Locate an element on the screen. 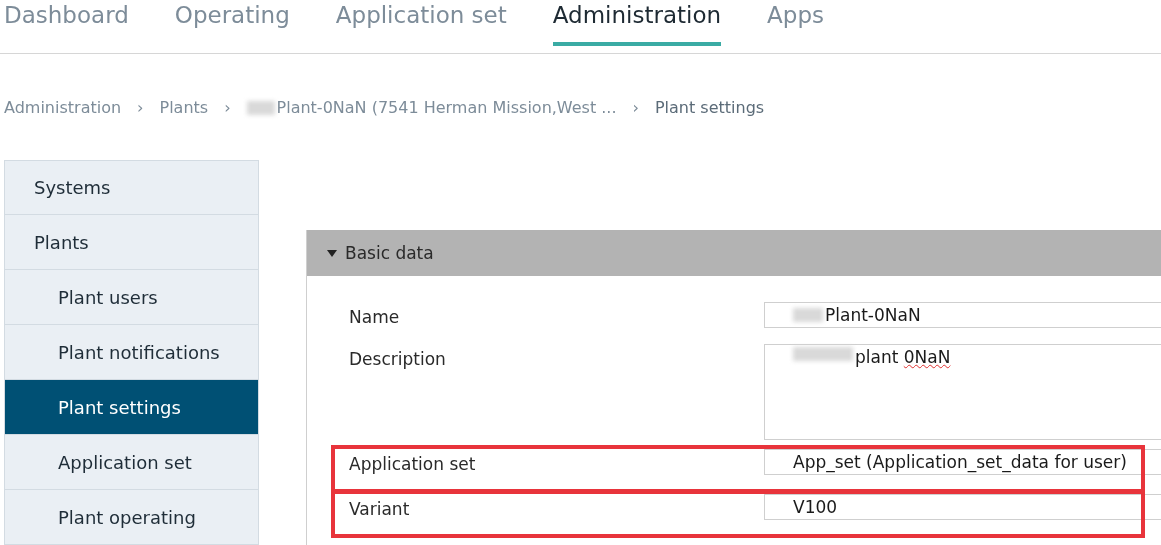 The width and height of the screenshot is (1161, 545). section-title: Basic data is located at coordinates (389, 253).